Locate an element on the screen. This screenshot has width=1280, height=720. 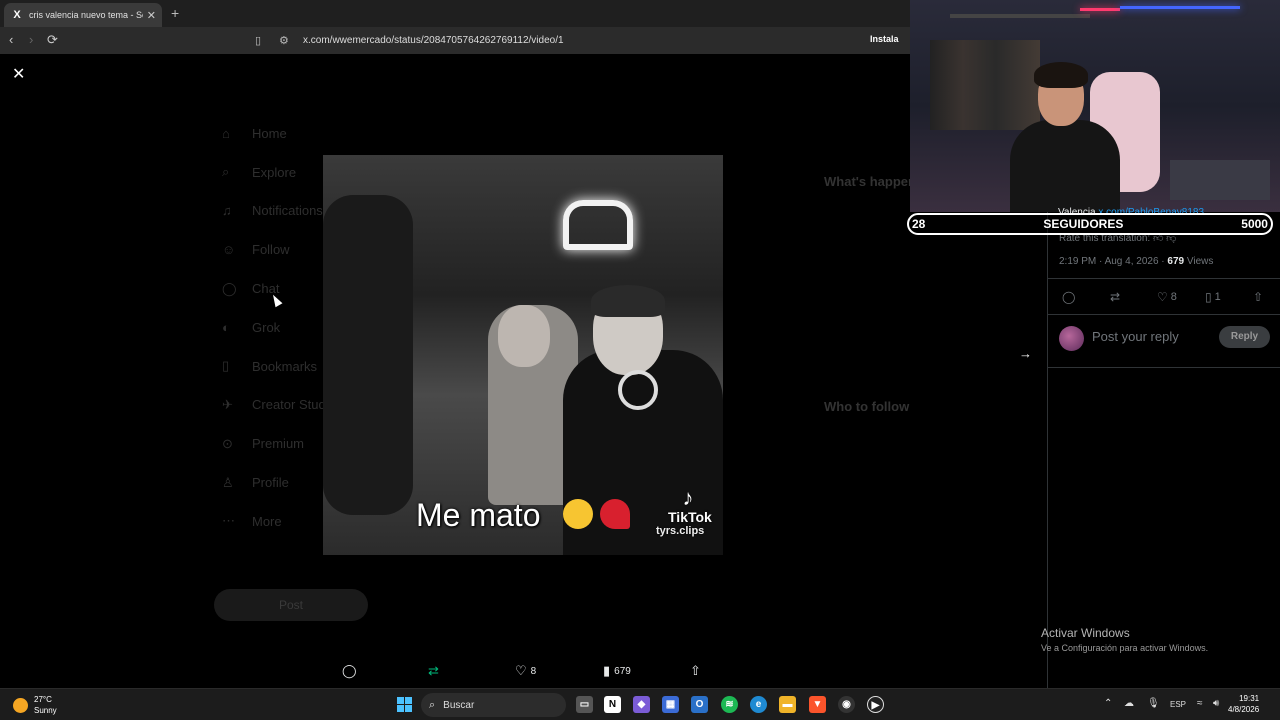
follower-goal-current: 28 is located at coordinates (919, 224).